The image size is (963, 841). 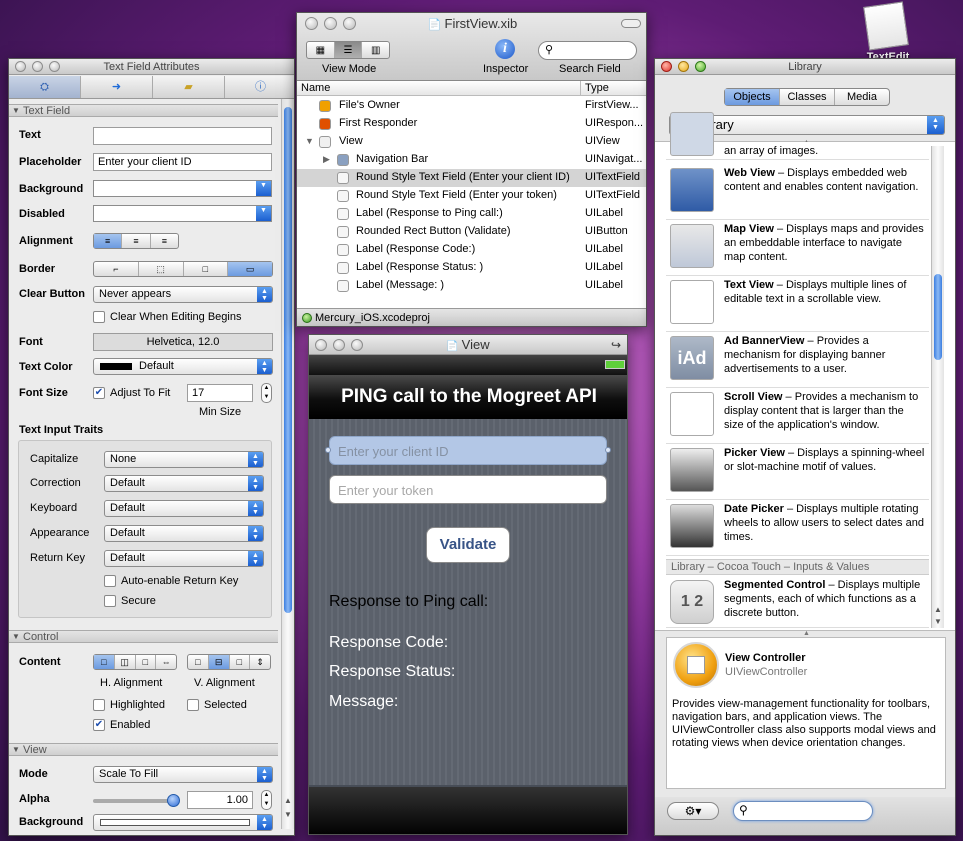 What do you see at coordinates (151, 67) in the screenshot?
I see `attributes-titlebar: Text Field Attributes` at bounding box center [151, 67].